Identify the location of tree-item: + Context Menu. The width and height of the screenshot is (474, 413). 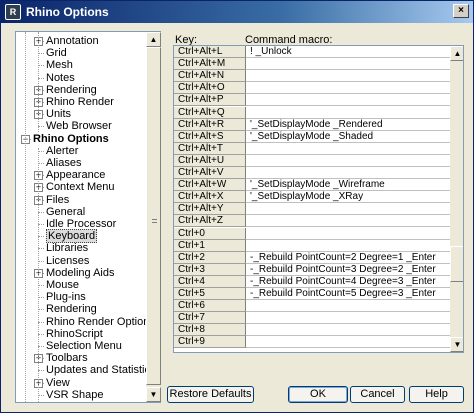
(81, 187).